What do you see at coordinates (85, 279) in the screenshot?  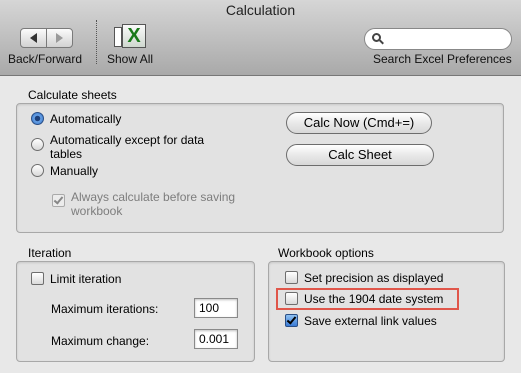 I see `limit-iteration-label: Limit iteration` at bounding box center [85, 279].